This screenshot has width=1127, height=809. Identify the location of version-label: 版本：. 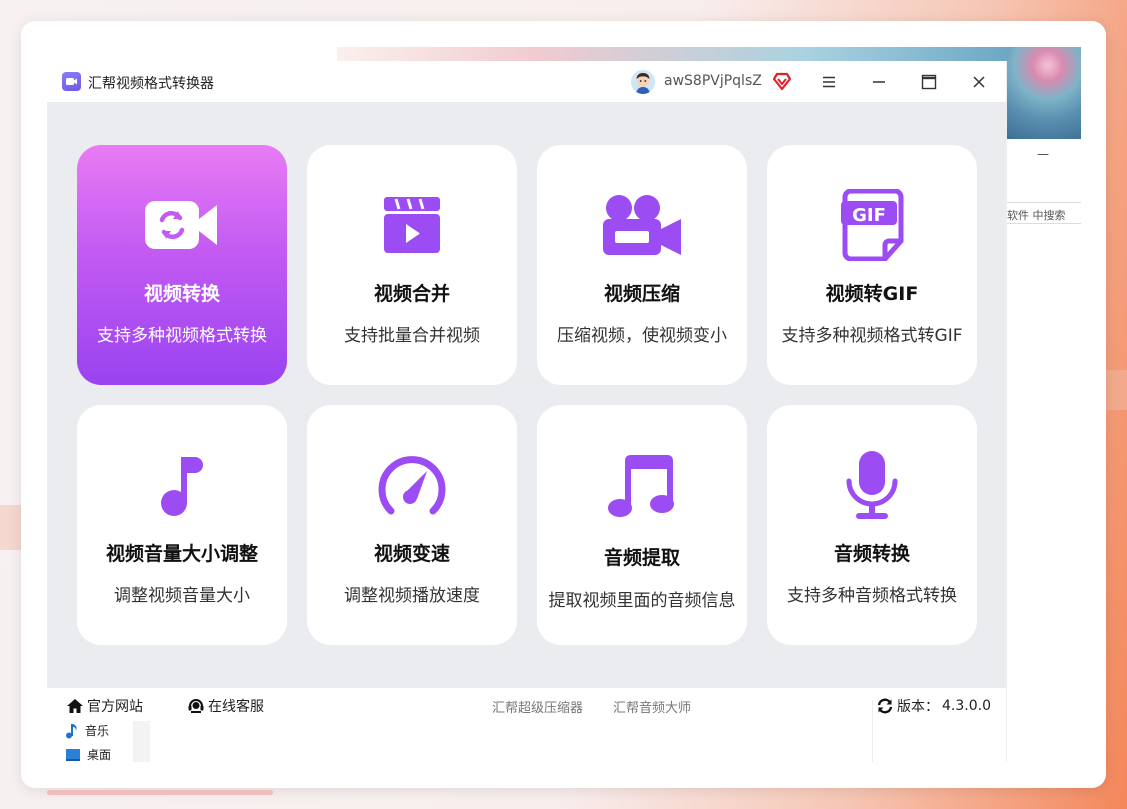
(918, 707).